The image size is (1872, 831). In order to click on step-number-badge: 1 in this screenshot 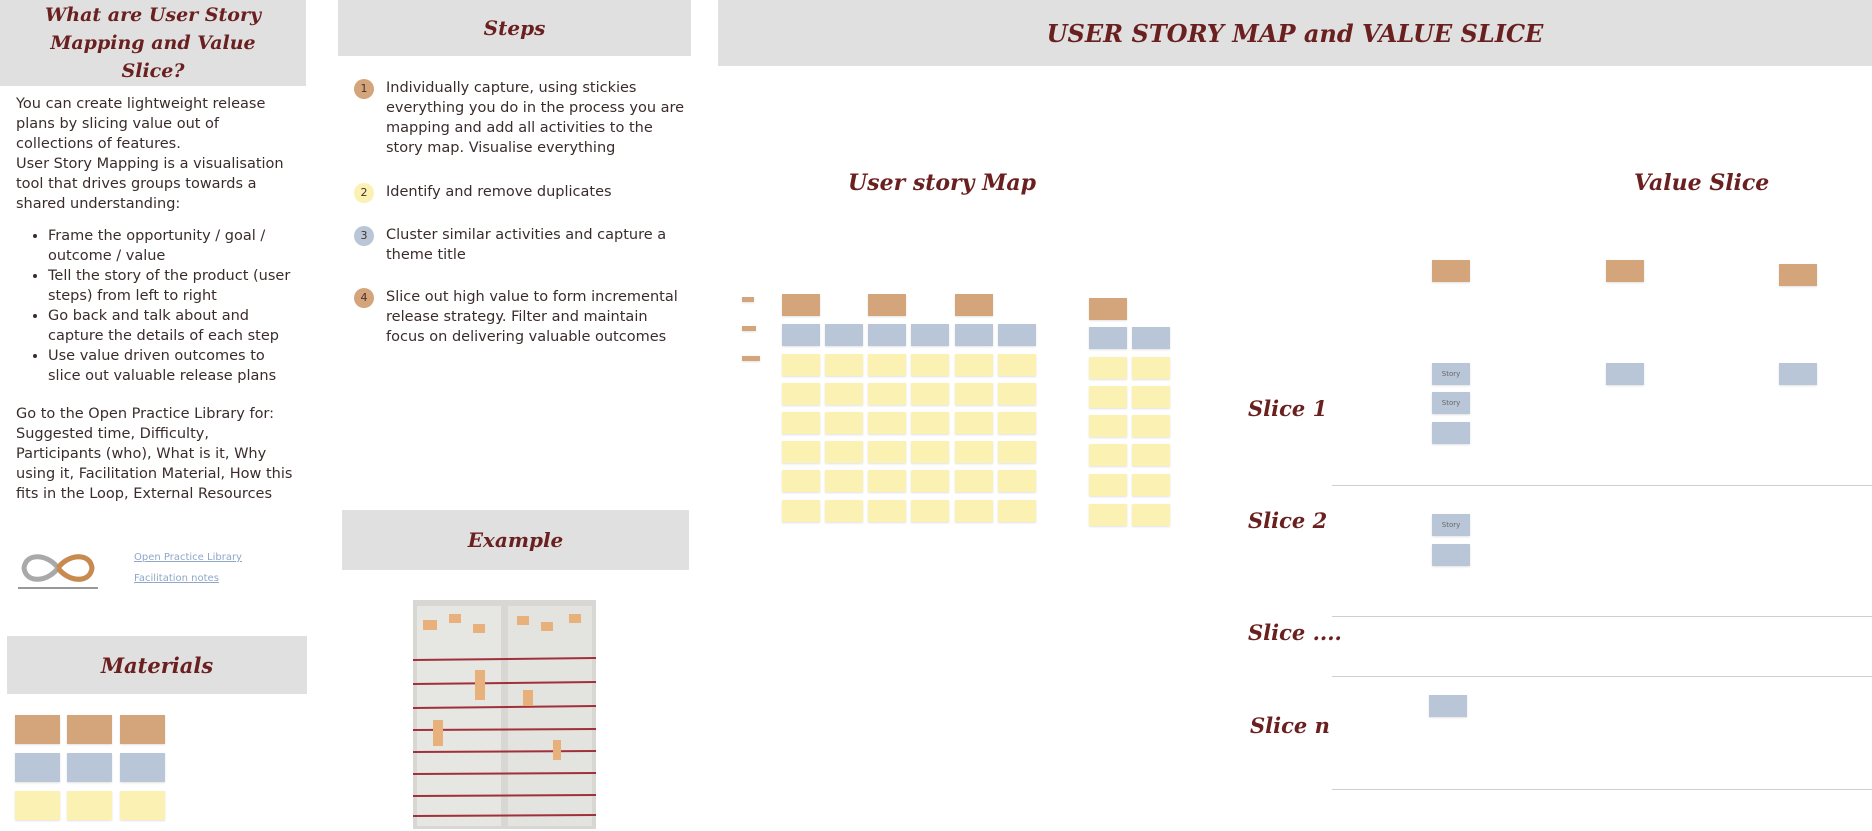, I will do `click(364, 89)`.